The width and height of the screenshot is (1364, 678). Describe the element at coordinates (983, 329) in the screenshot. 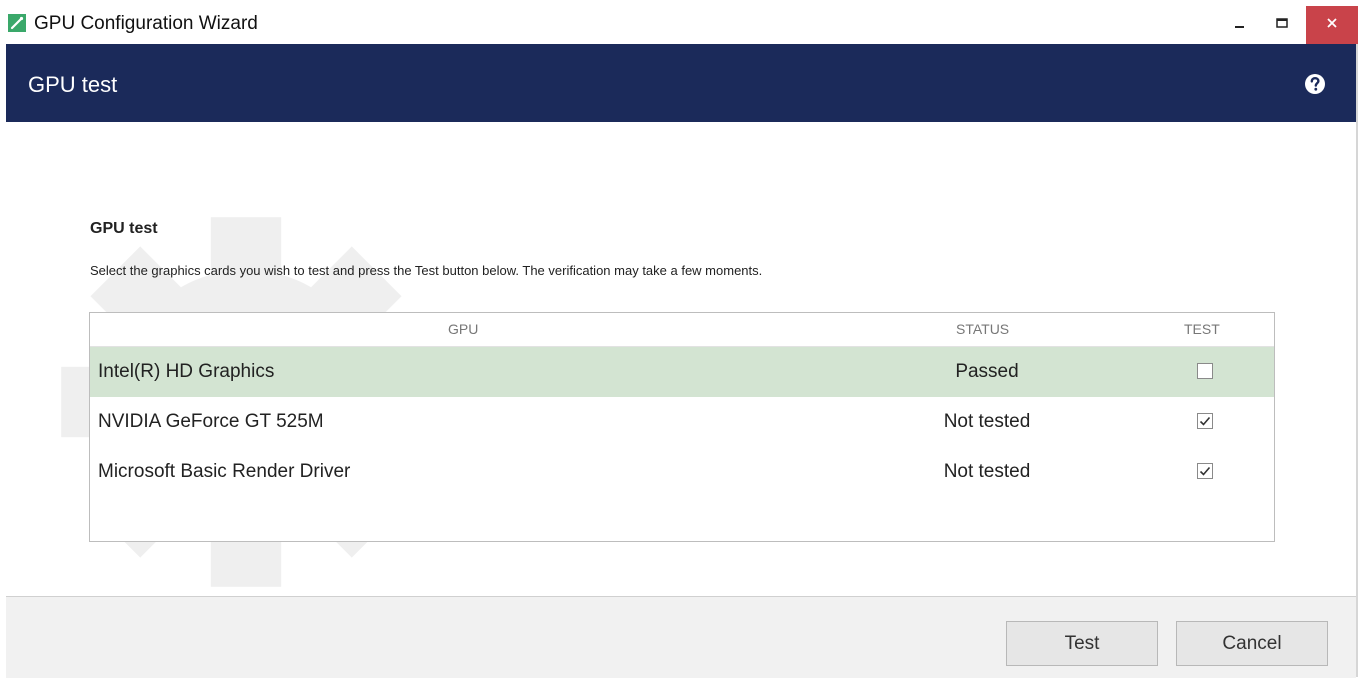

I see `column-header-status: STATUS` at that location.